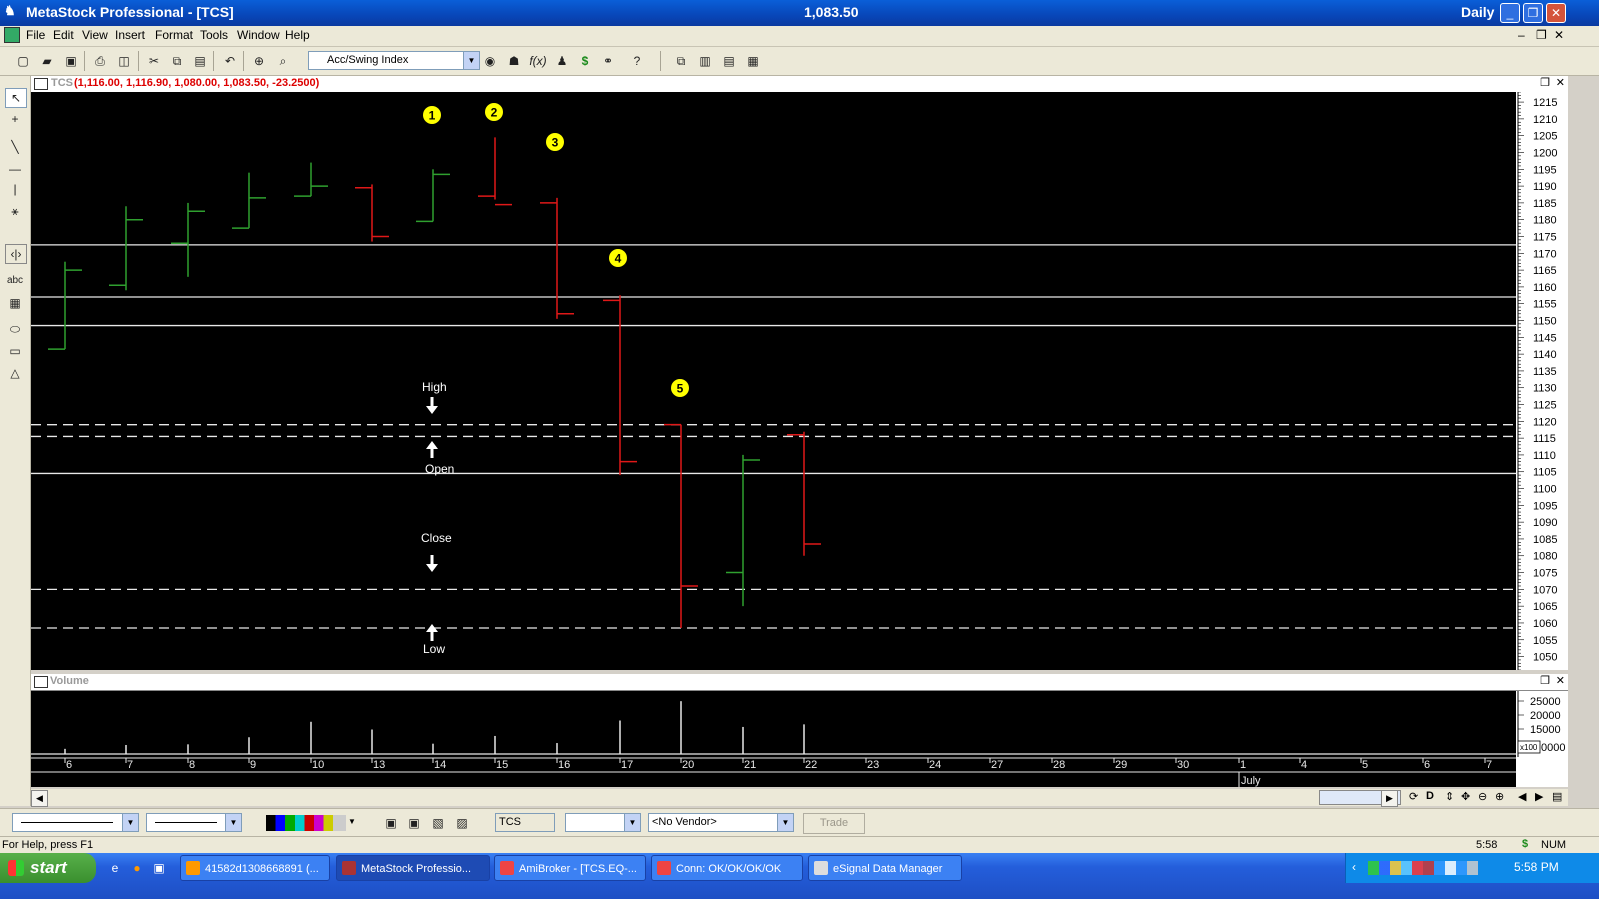  I want to click on scroll-right-icon: ▶, so click(1389, 798).